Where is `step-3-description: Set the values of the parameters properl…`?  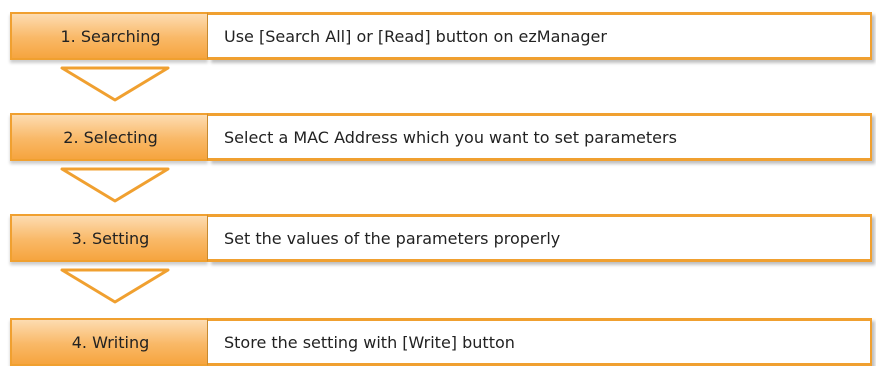 step-3-description: Set the values of the parameters properl… is located at coordinates (540, 238).